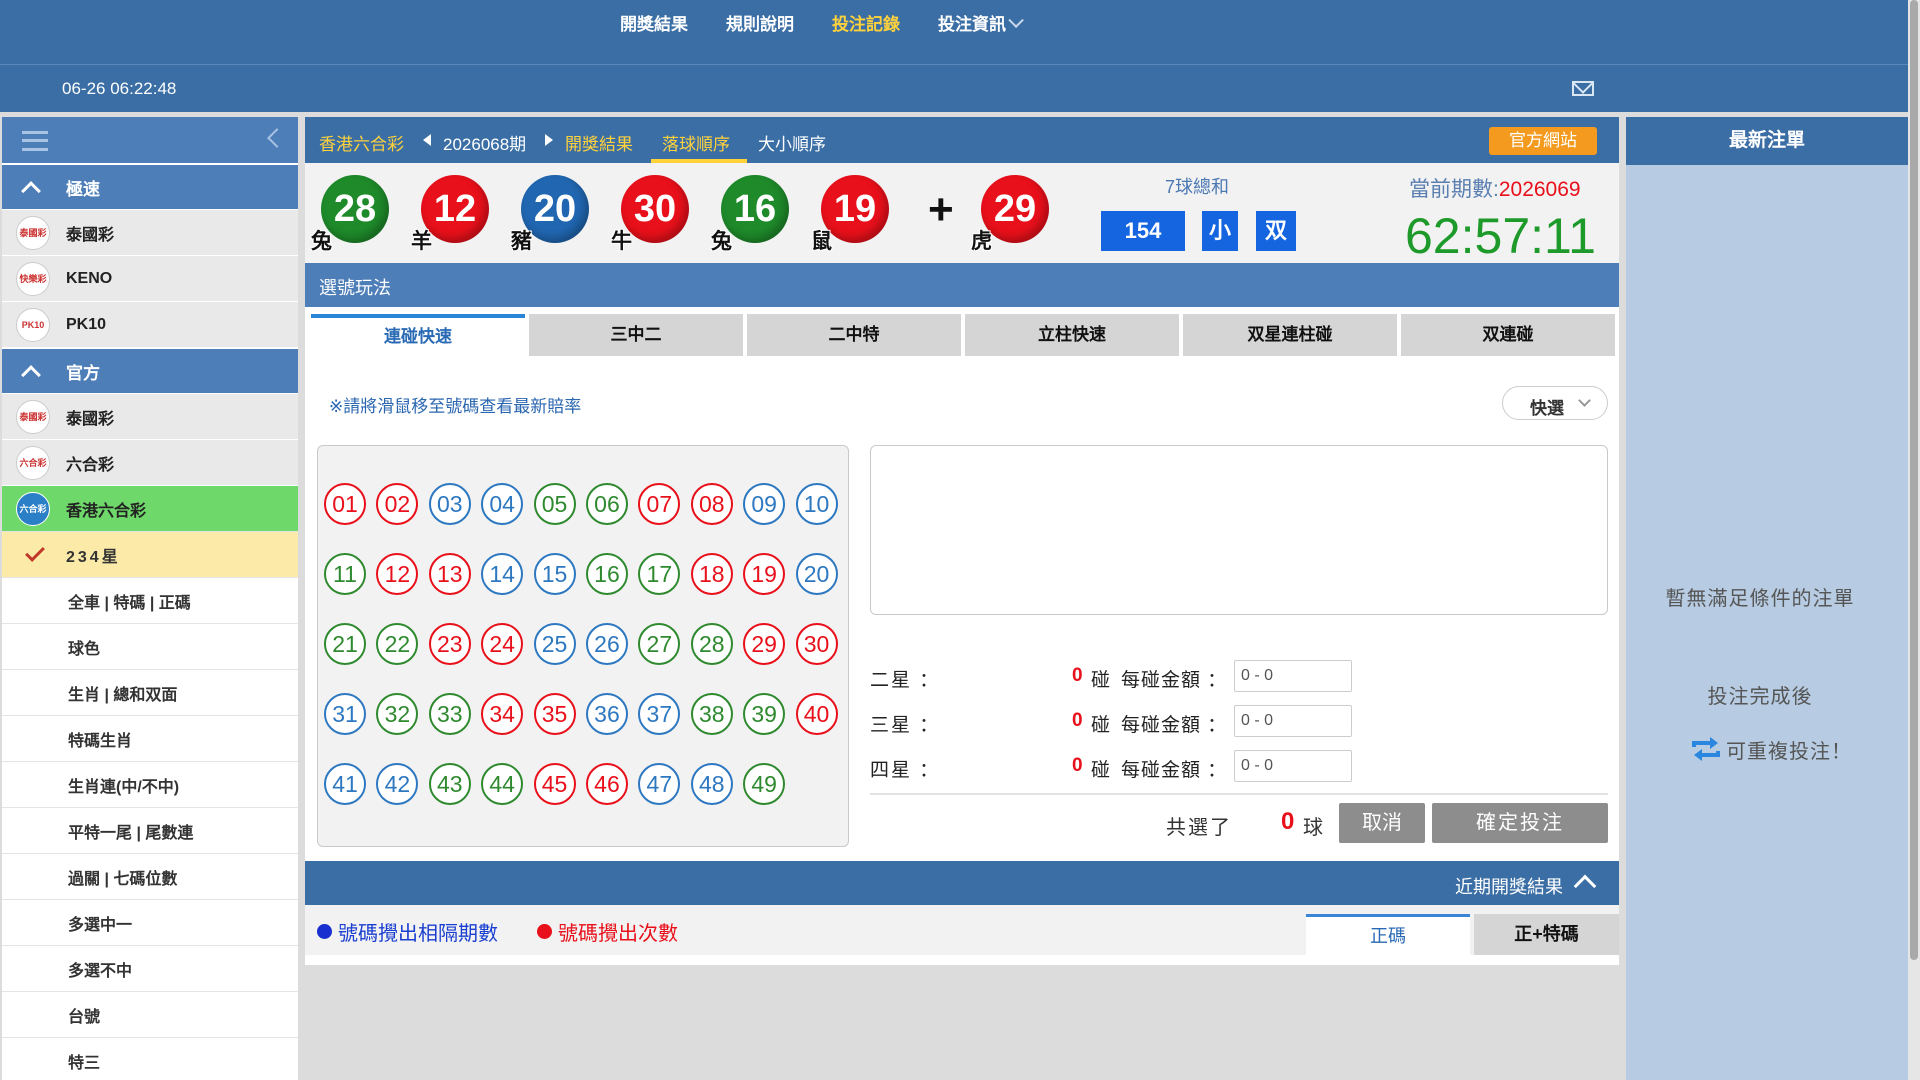 The width and height of the screenshot is (1920, 1080). I want to click on number-ball: 17, so click(659, 574).